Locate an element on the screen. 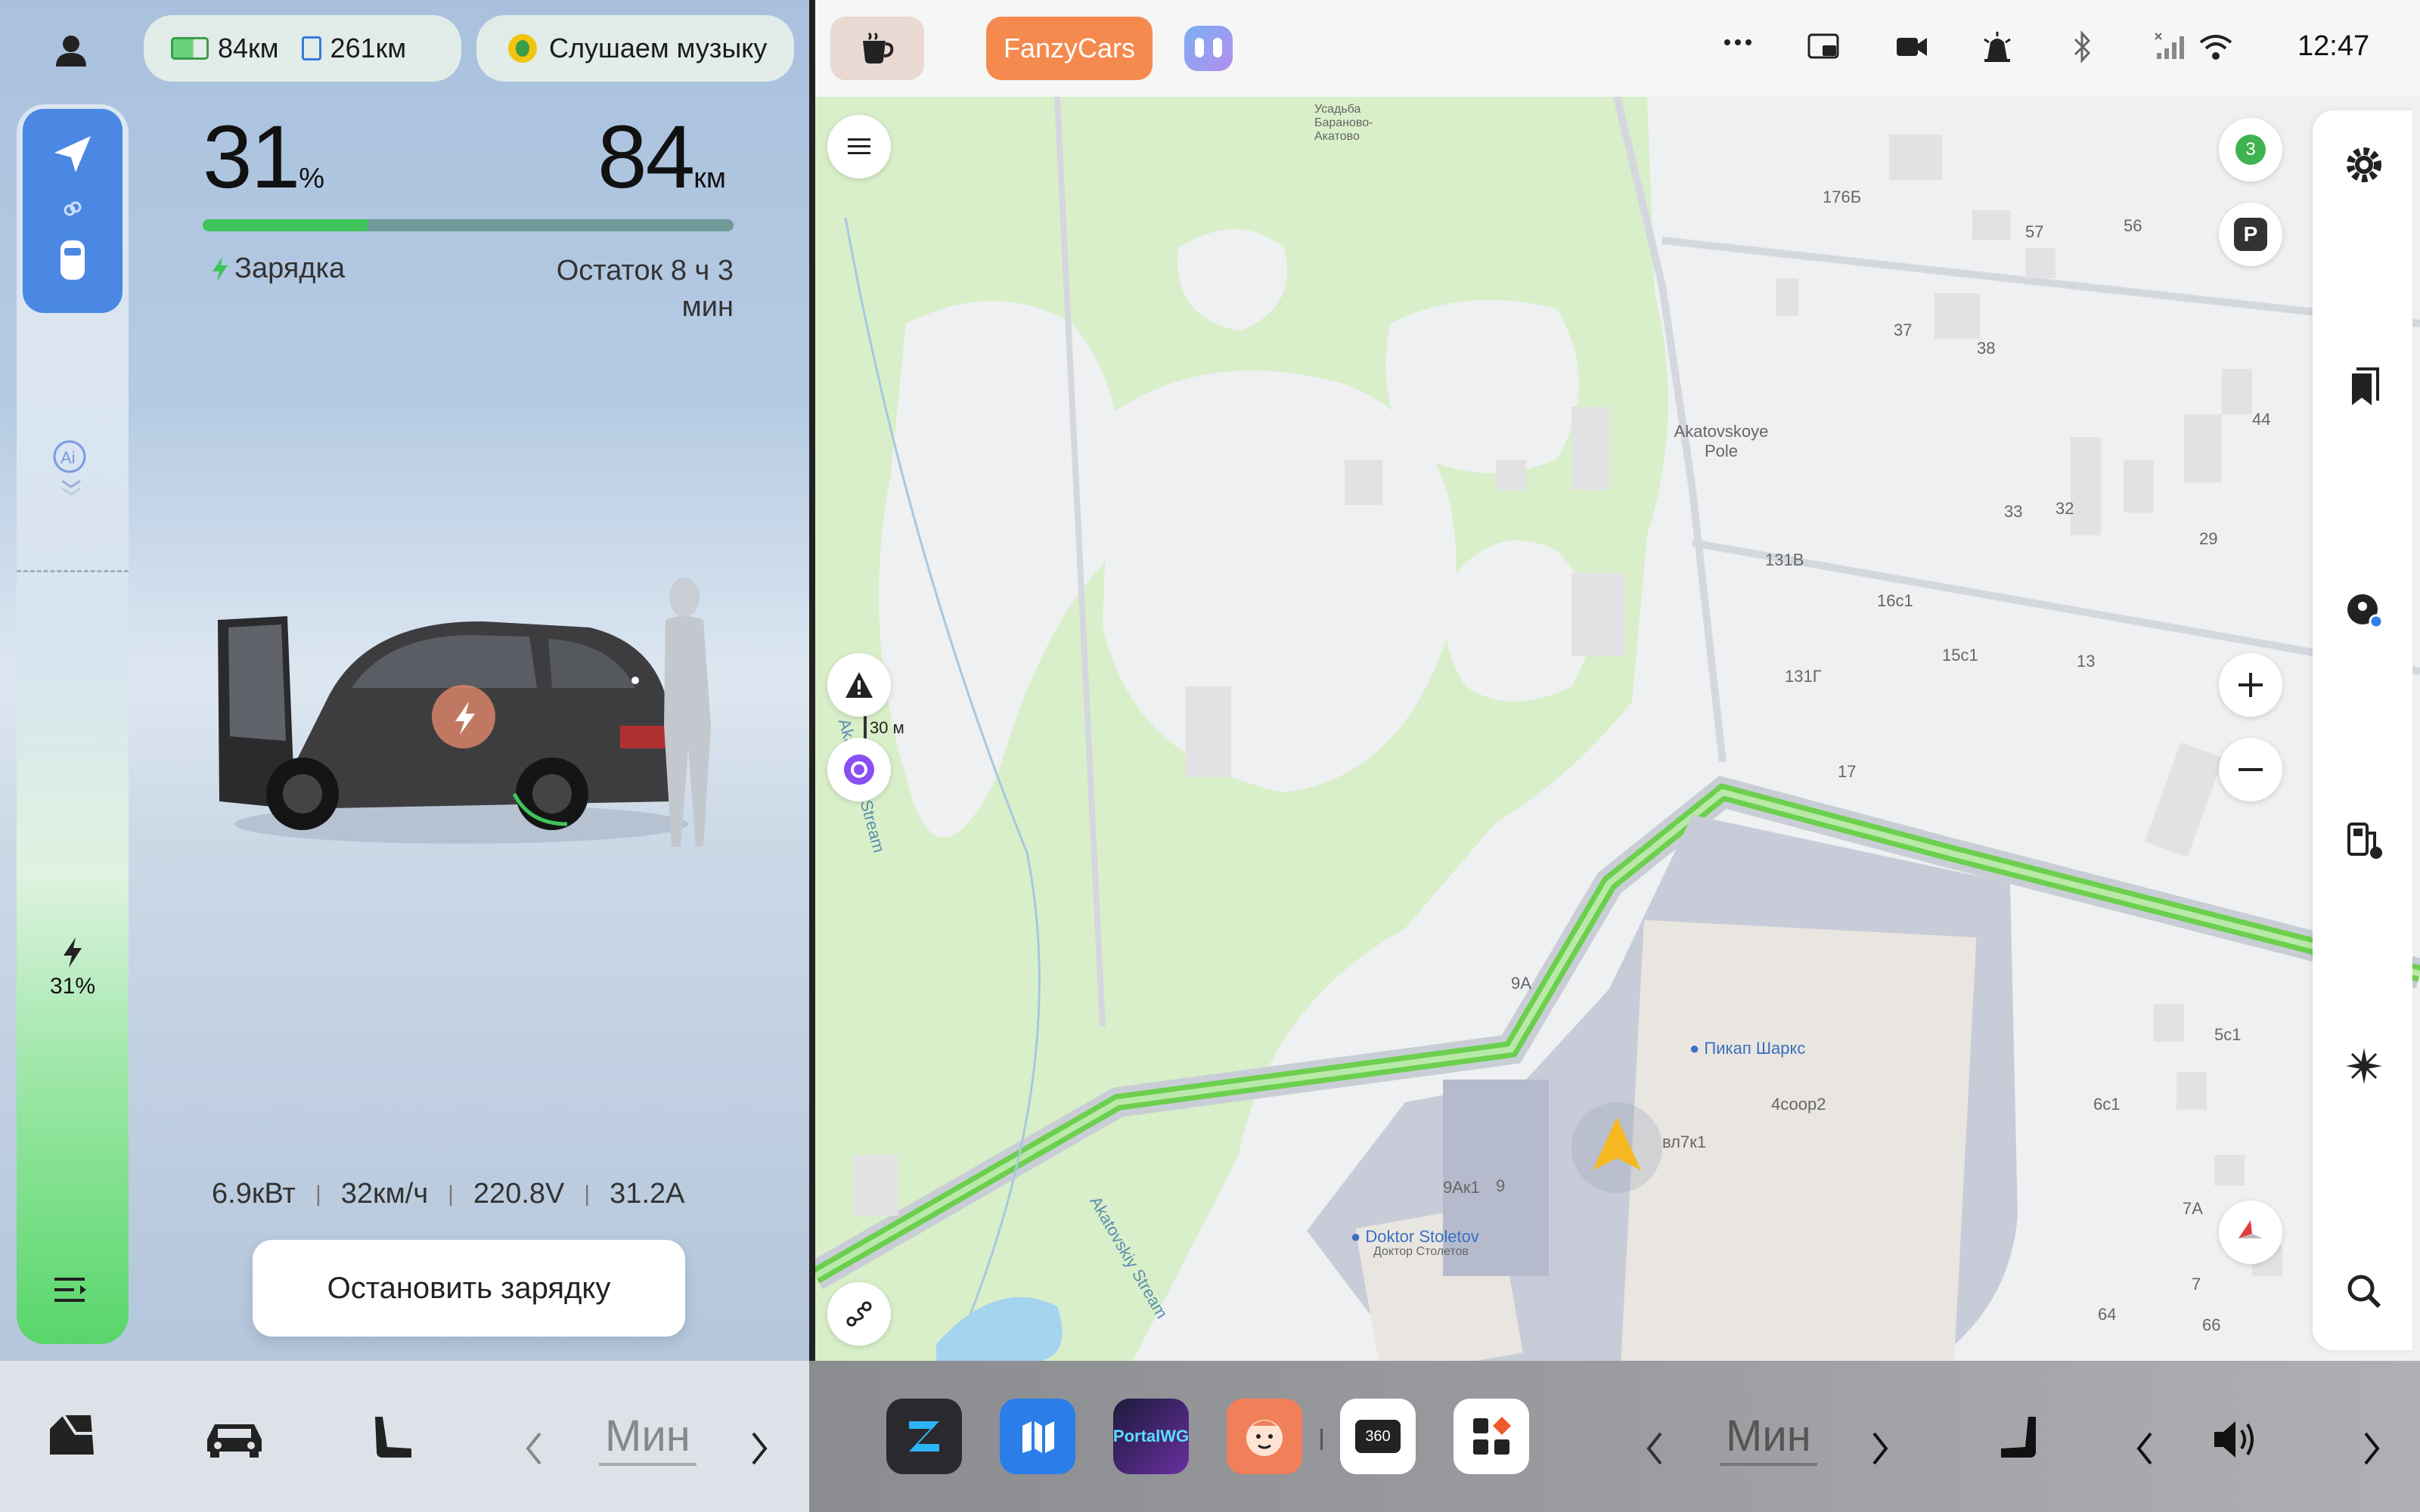 The width and height of the screenshot is (2420, 1512). poi-doctor-stoletov: ● Doktor Stoletov Доктор Столетов is located at coordinates (1415, 1243).